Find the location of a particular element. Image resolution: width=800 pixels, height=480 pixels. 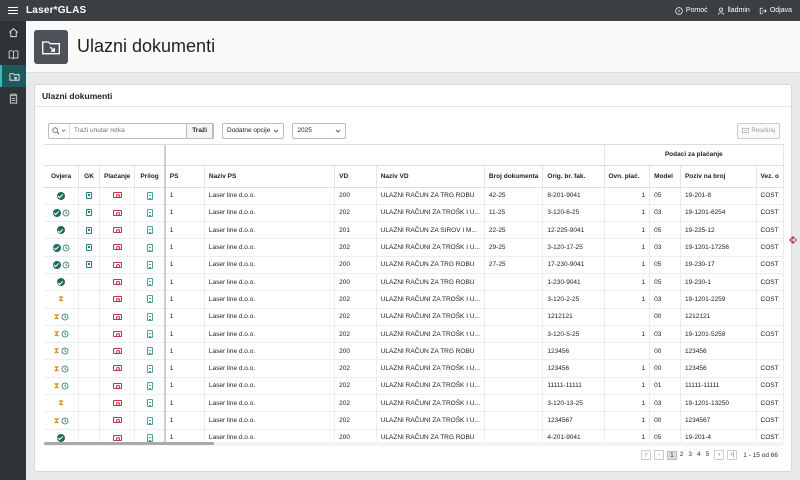

col-prilog-header: Prilog is located at coordinates (150, 176).